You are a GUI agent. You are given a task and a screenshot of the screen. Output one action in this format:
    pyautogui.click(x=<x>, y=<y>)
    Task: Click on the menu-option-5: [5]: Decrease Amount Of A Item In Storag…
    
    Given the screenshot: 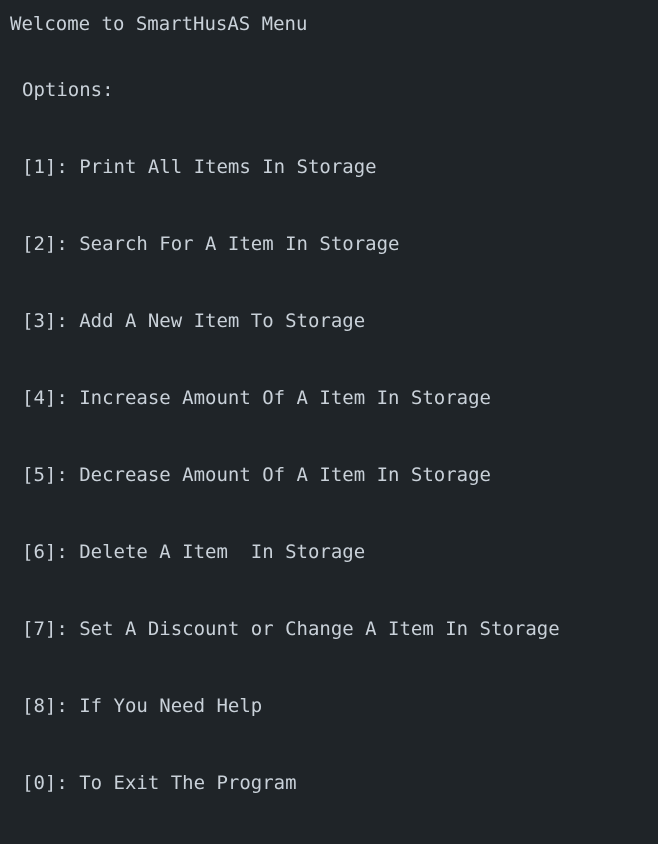 What is the action you would take?
    pyautogui.click(x=256, y=475)
    